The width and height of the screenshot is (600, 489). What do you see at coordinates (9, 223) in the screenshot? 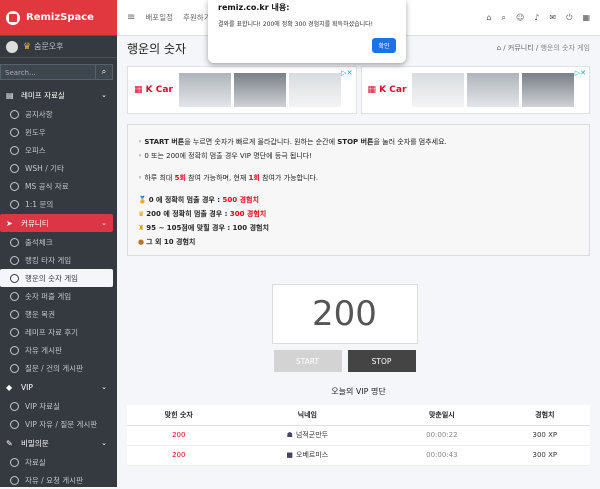
I see `paper-plane-icon: ➤` at bounding box center [9, 223].